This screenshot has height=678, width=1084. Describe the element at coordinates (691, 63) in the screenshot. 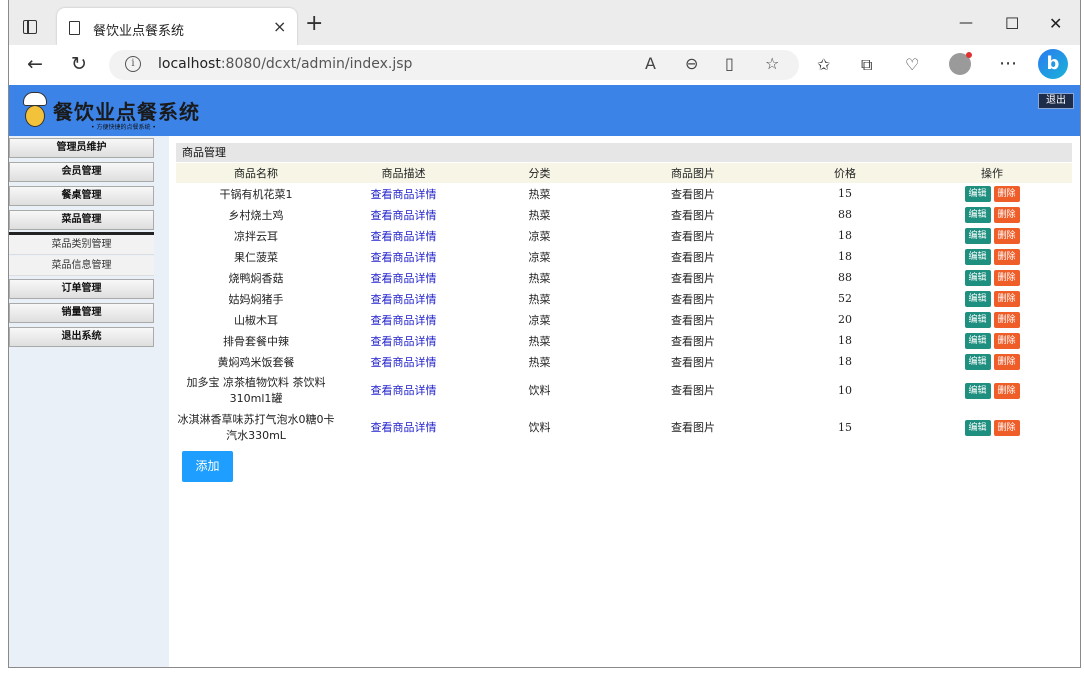

I see `zoom-icon: ⊖` at that location.